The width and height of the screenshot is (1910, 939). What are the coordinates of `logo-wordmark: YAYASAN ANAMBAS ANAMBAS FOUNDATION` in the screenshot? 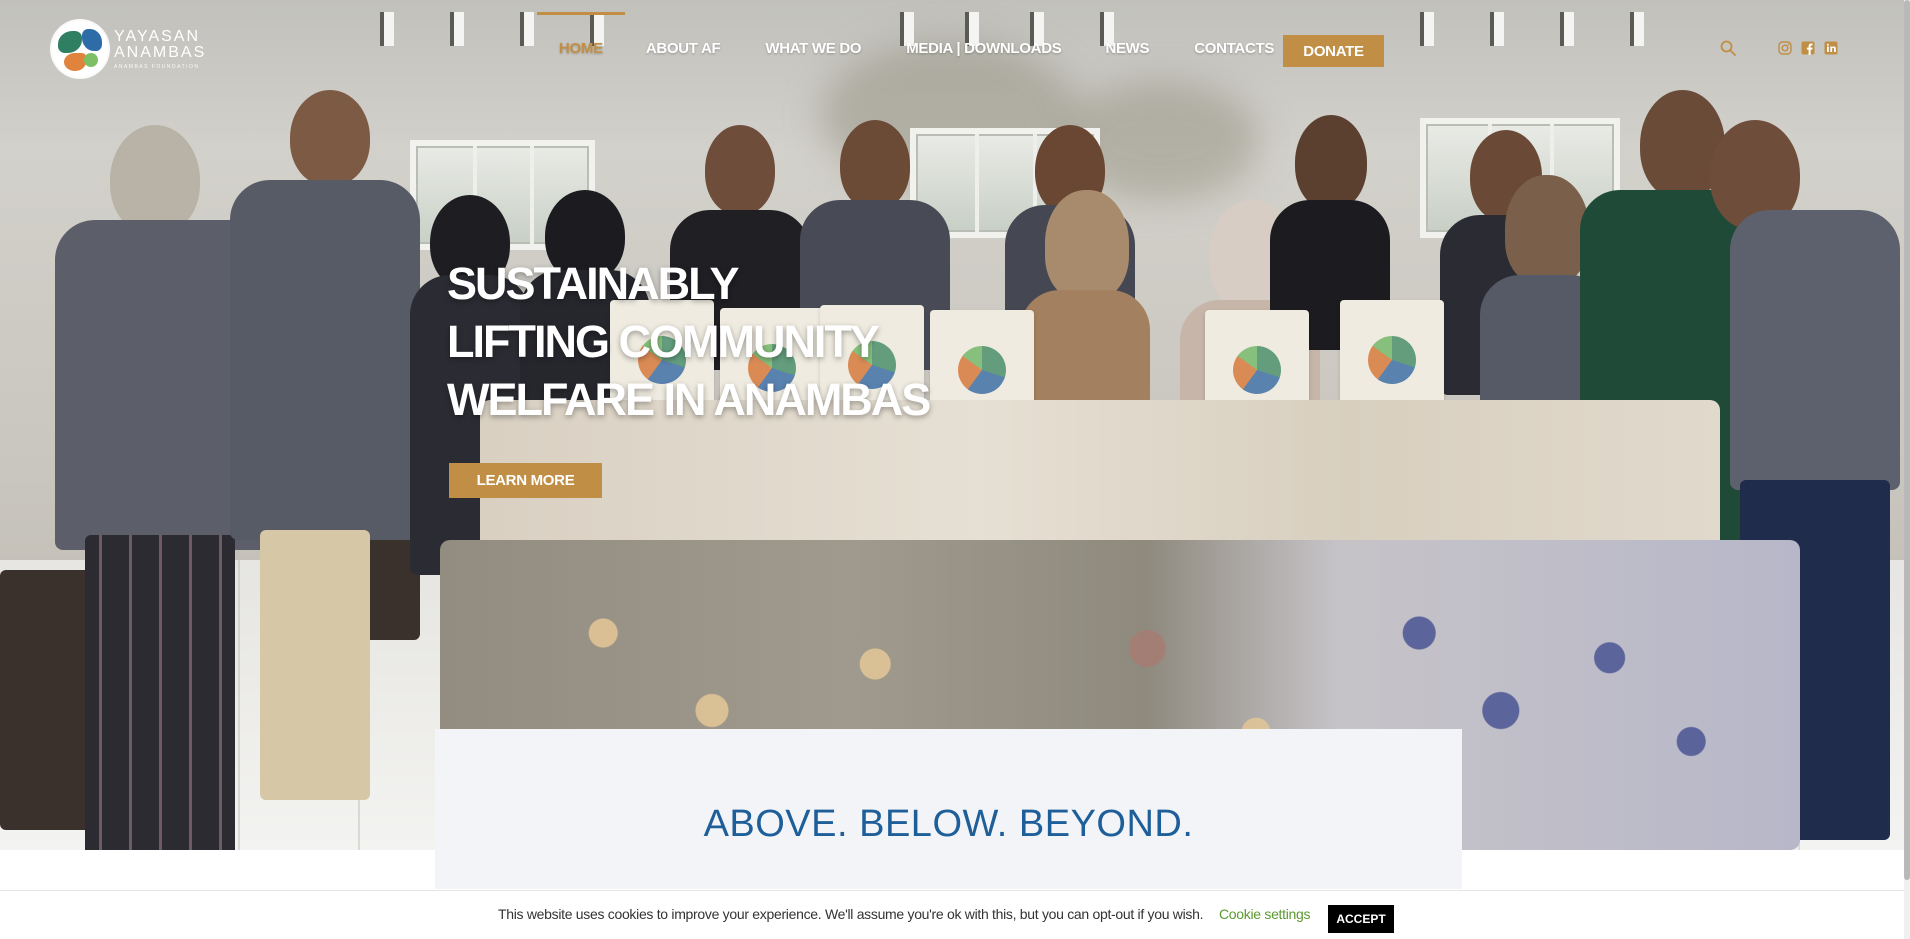 It's located at (160, 48).